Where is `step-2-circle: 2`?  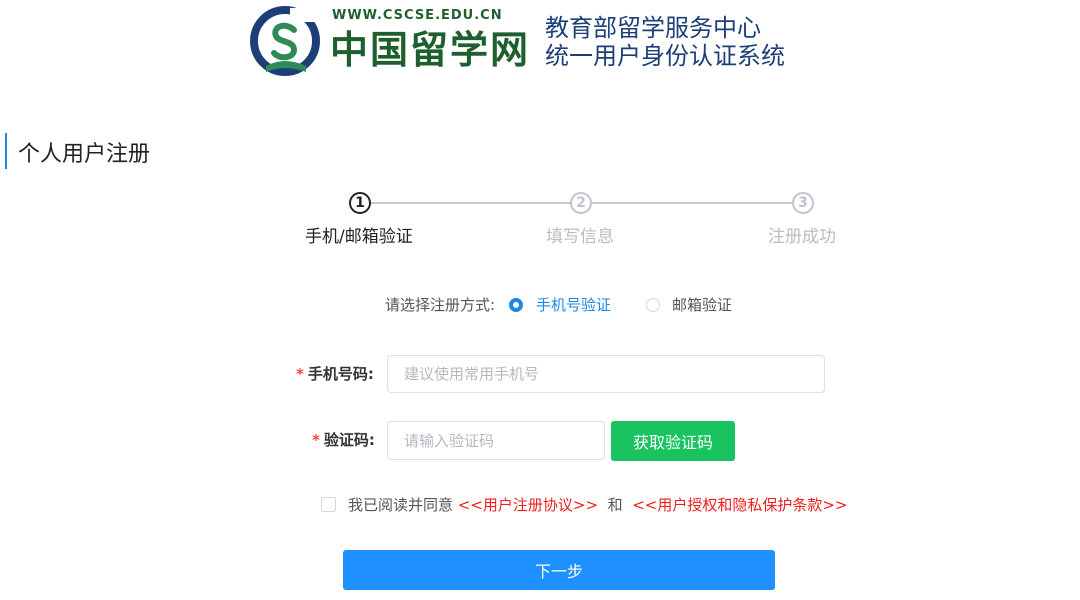
step-2-circle: 2 is located at coordinates (581, 203).